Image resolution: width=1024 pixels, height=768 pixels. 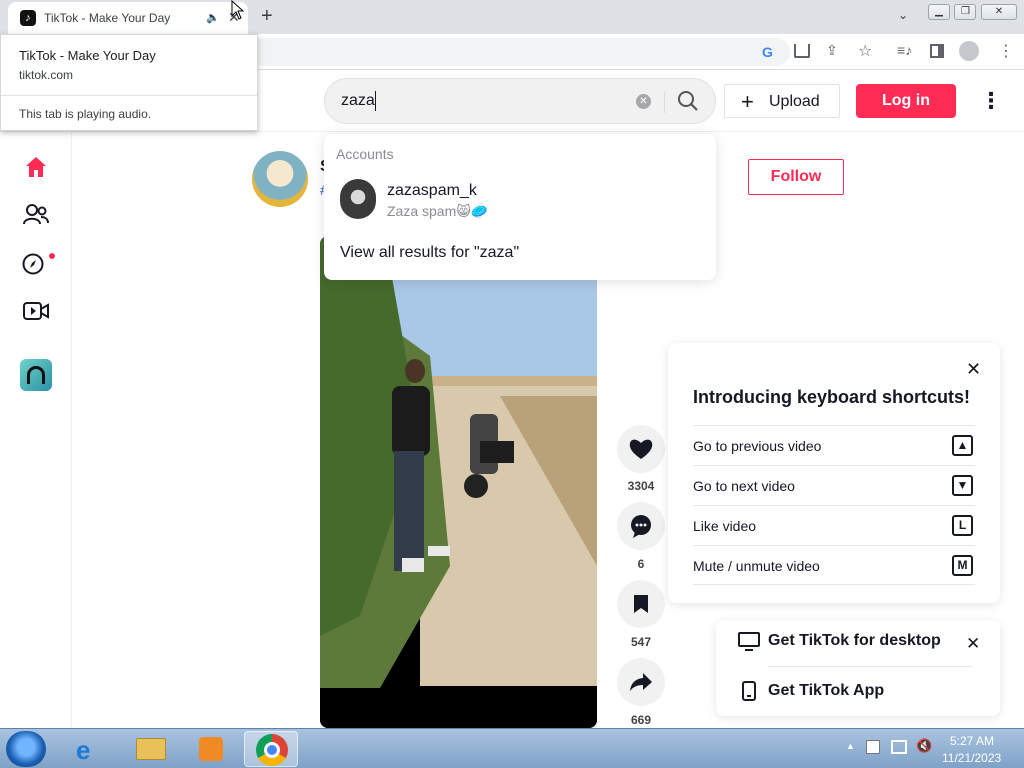 What do you see at coordinates (91, 749) in the screenshot?
I see `internet-explorer-icon: e` at bounding box center [91, 749].